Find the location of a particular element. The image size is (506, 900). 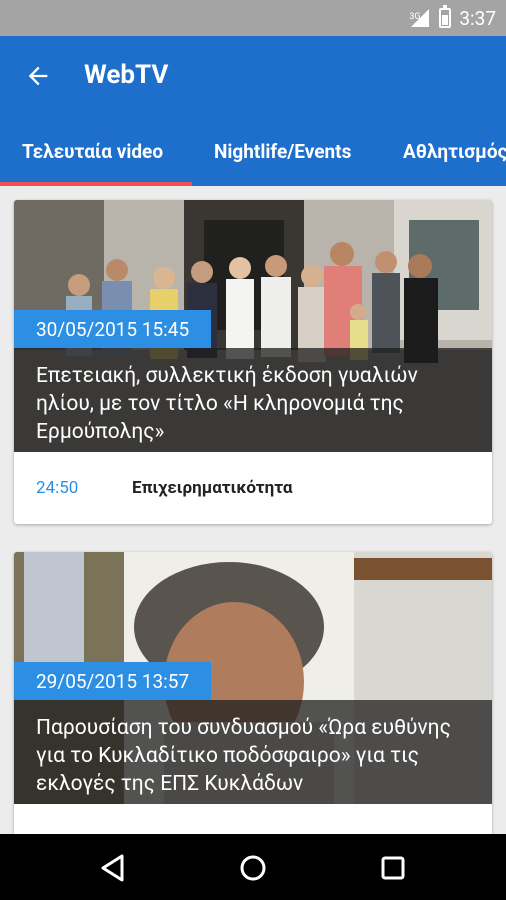

app-bar: WebTV is located at coordinates (253, 76).